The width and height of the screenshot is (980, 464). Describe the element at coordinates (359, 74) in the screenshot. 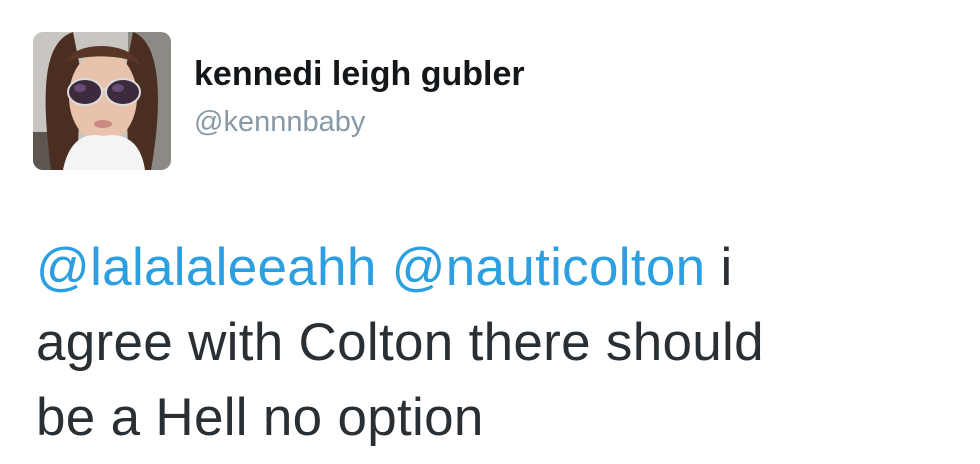

I see `user-display-name: kennedi leigh gubler` at that location.